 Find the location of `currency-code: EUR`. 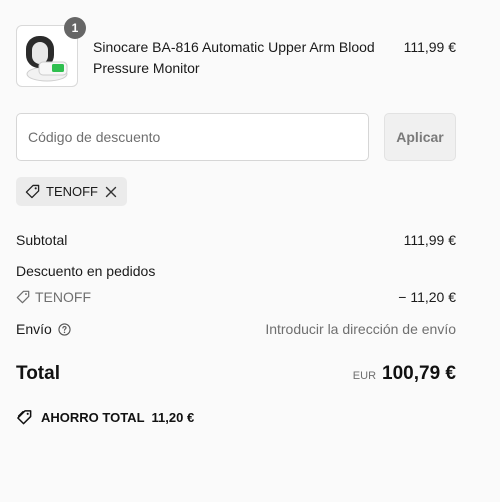

currency-code: EUR is located at coordinates (364, 376).